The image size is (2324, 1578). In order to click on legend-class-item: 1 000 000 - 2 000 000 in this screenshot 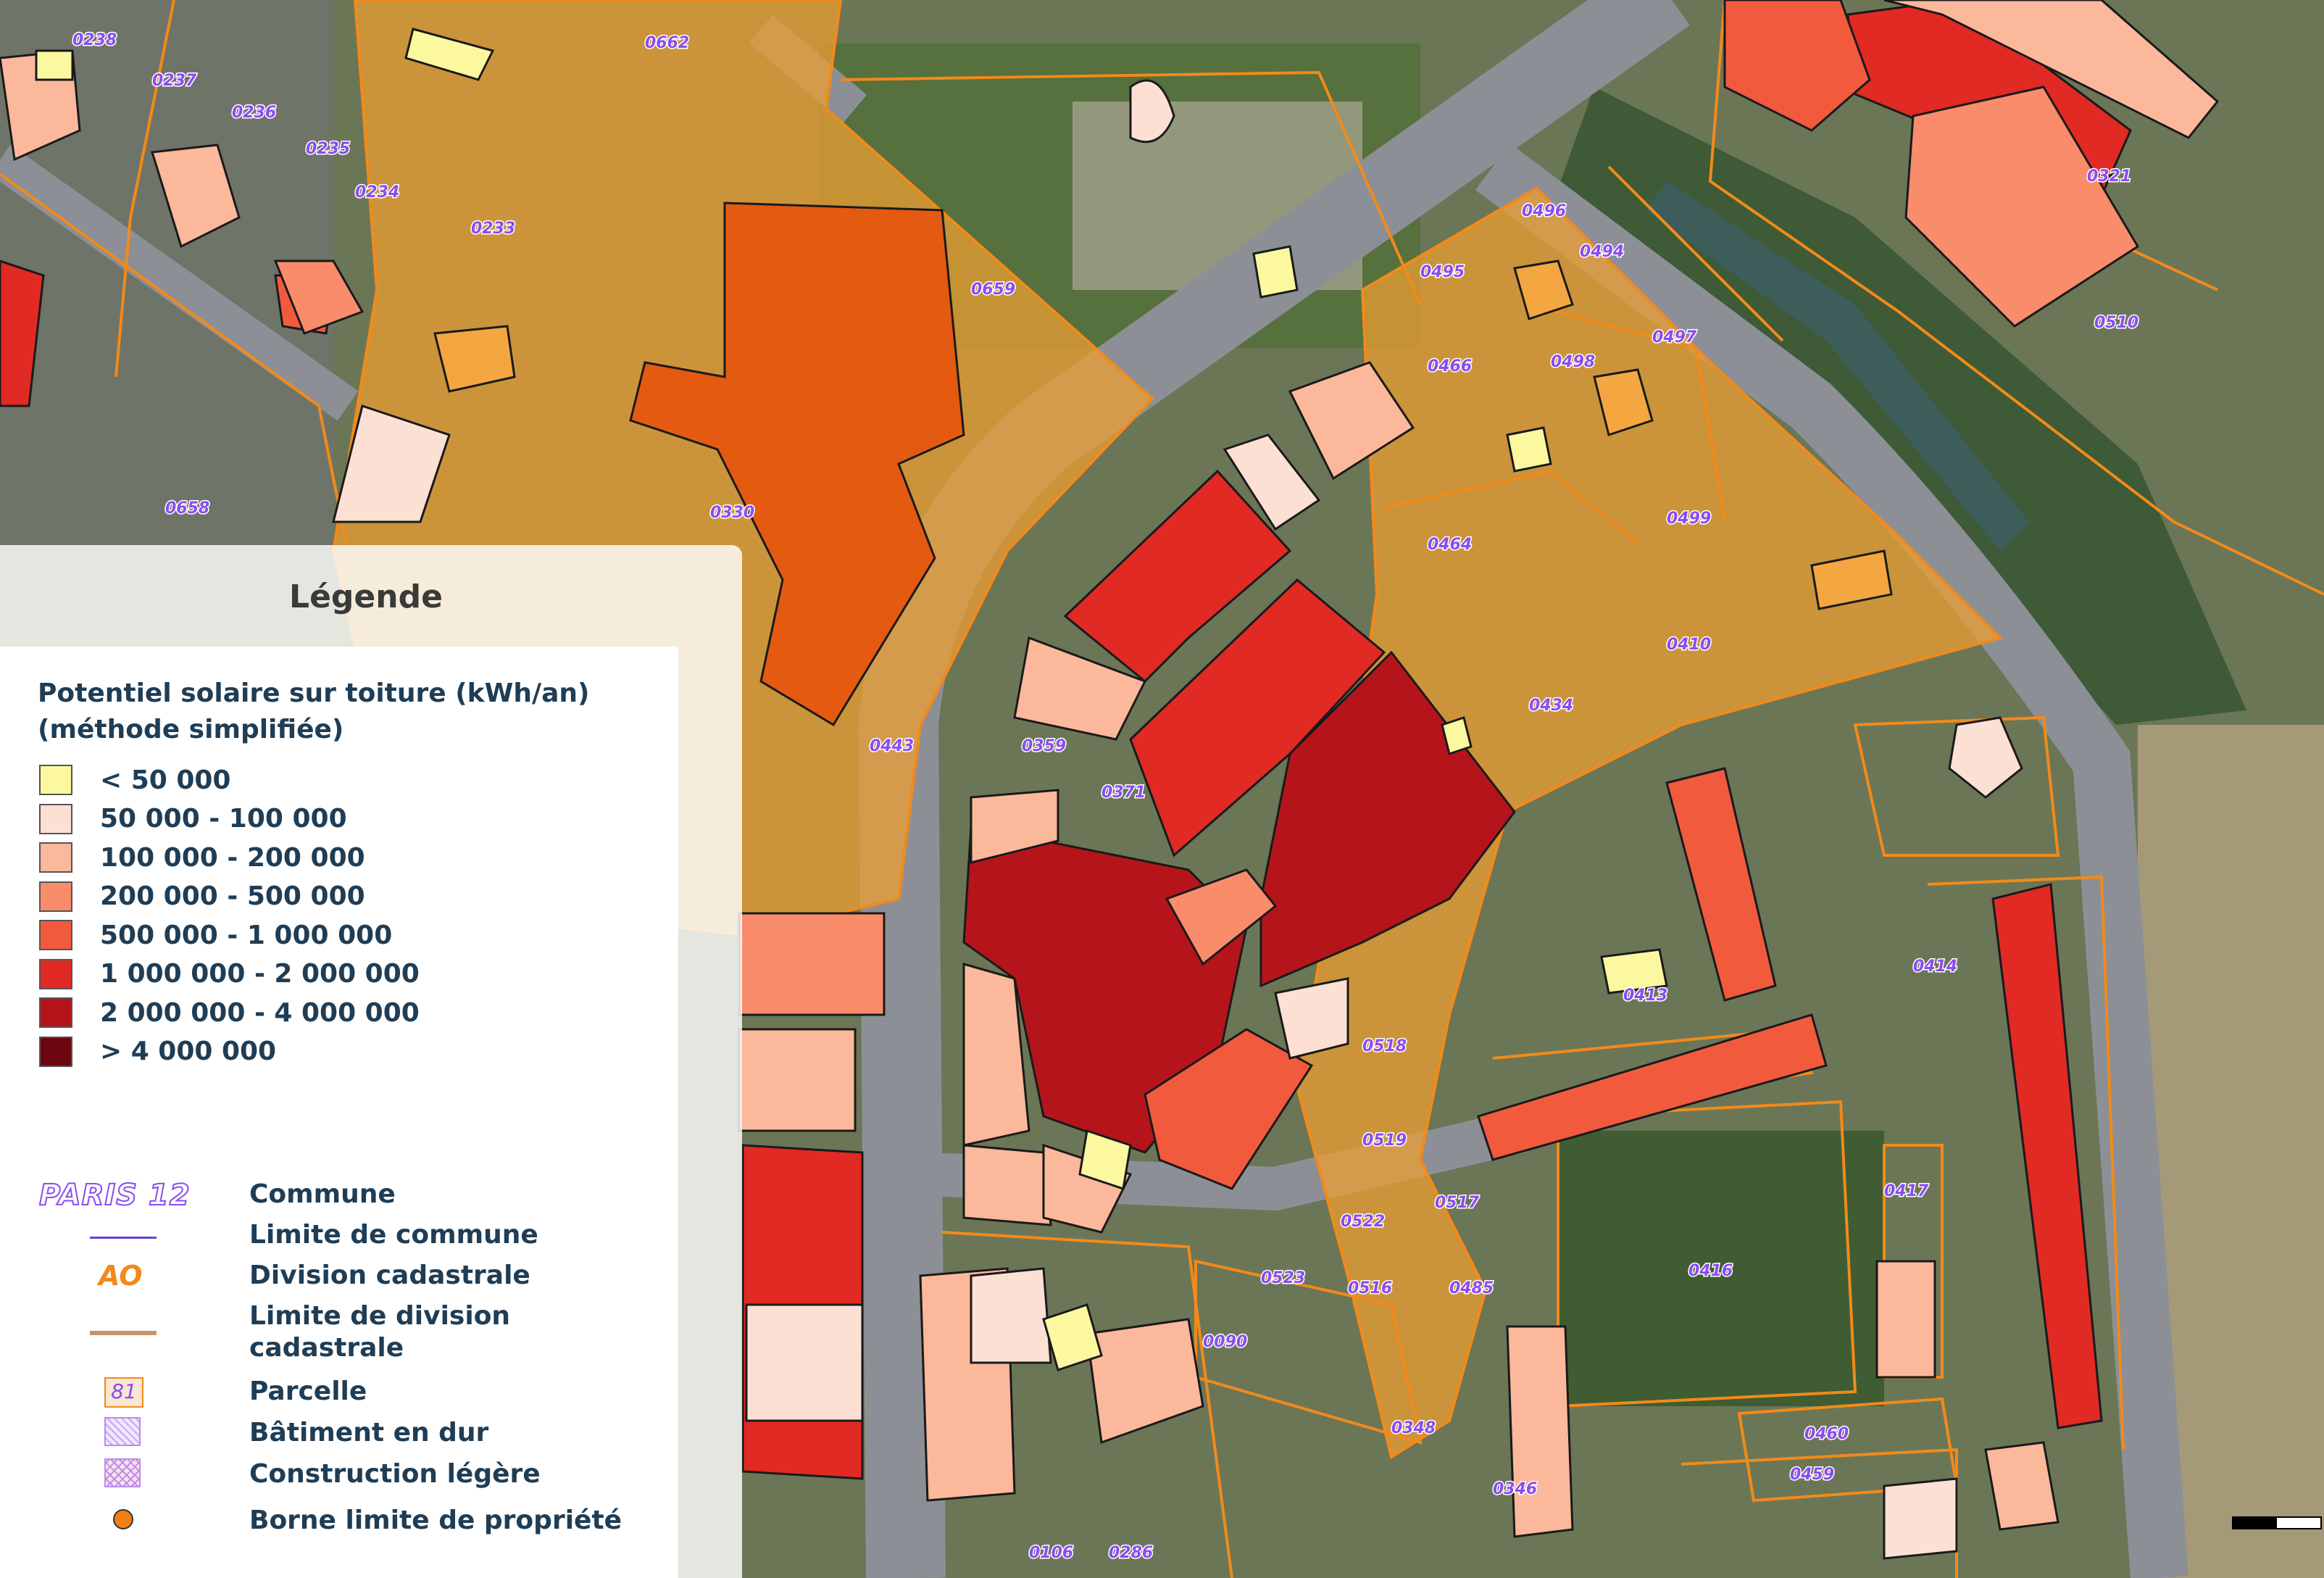, I will do `click(229, 974)`.